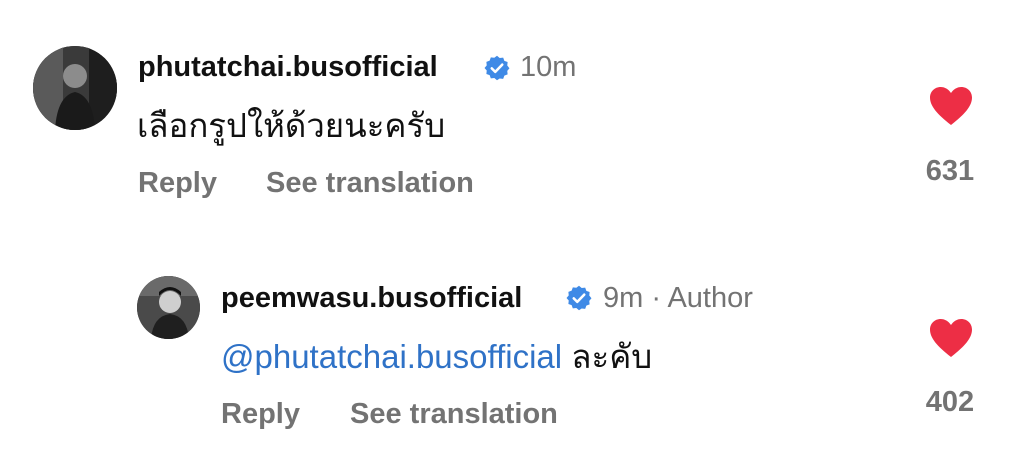  Describe the element at coordinates (950, 171) in the screenshot. I see `like-count: 631` at that location.